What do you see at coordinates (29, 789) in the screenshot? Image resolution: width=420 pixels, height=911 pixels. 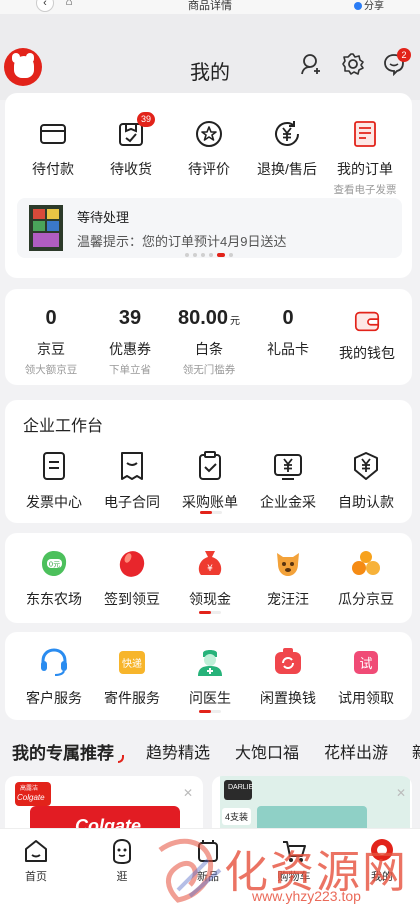 I see `product-brand-cn: 高露洁` at bounding box center [29, 789].